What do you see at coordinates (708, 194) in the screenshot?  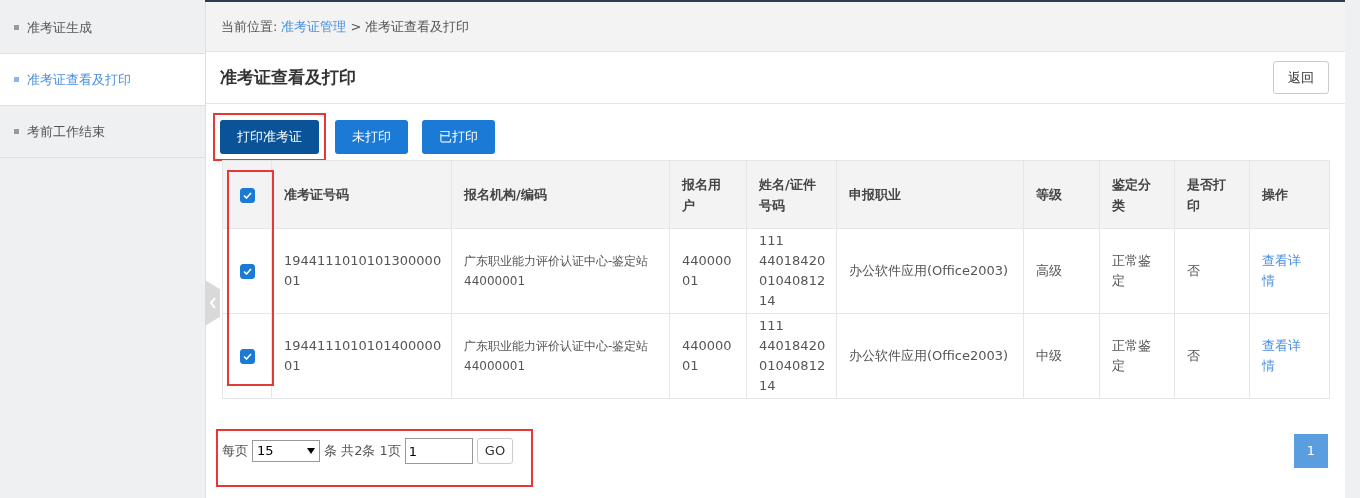 I see `column-header: 报名用户` at bounding box center [708, 194].